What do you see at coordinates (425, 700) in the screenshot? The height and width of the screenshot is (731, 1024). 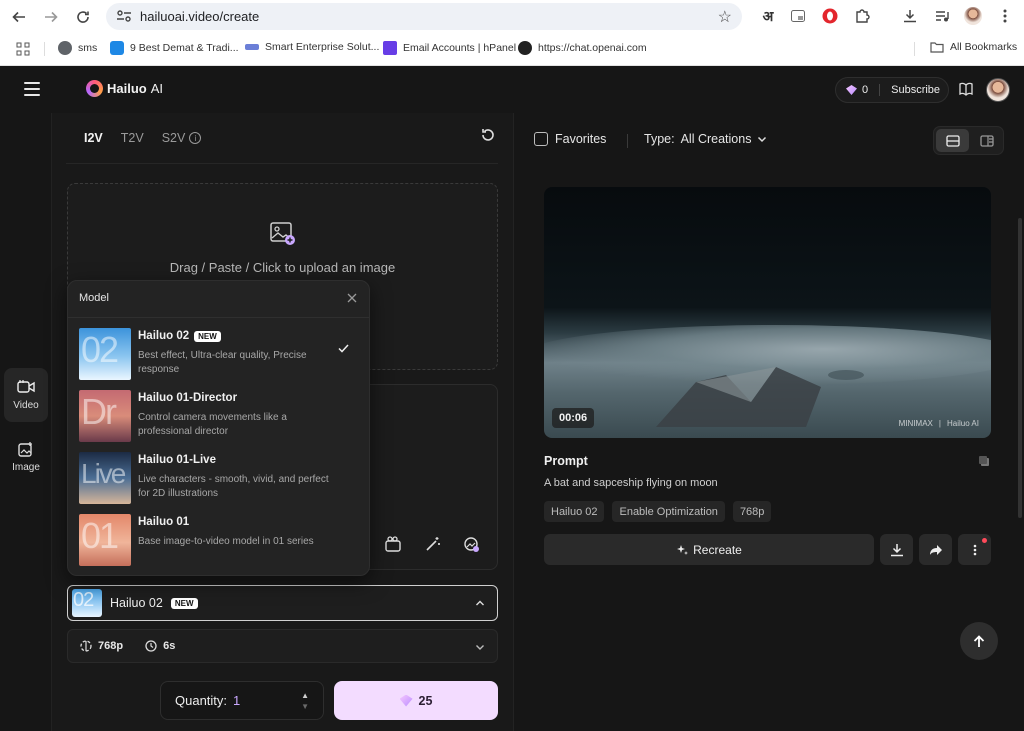 I see `generate-cost: 25` at bounding box center [425, 700].